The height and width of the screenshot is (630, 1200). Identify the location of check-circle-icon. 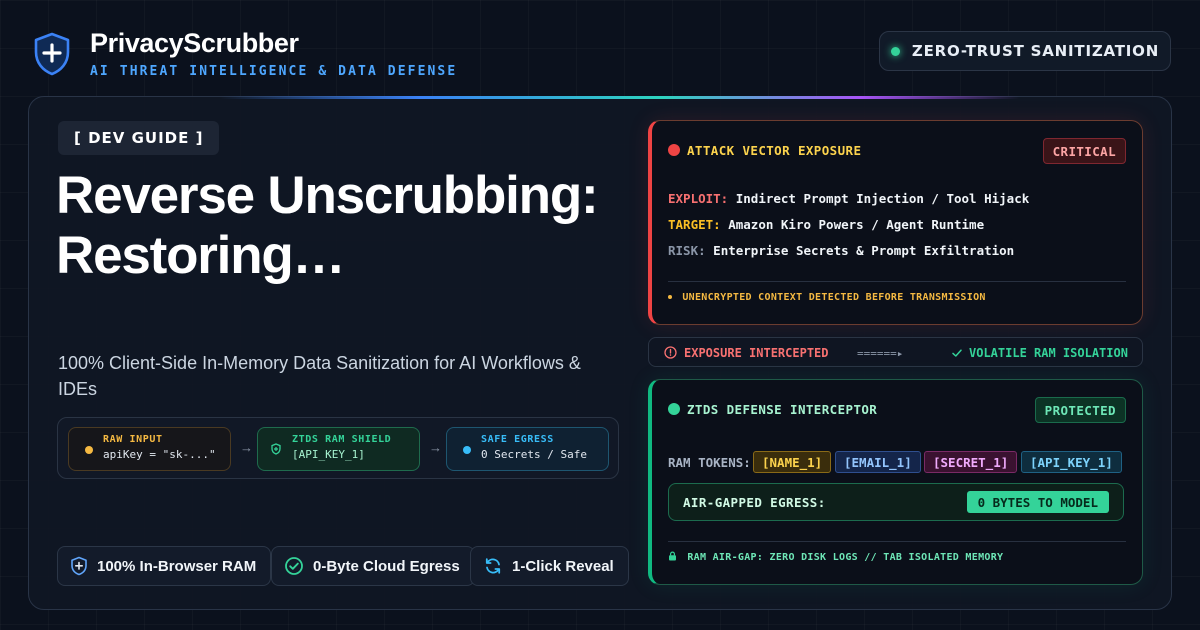
(294, 566).